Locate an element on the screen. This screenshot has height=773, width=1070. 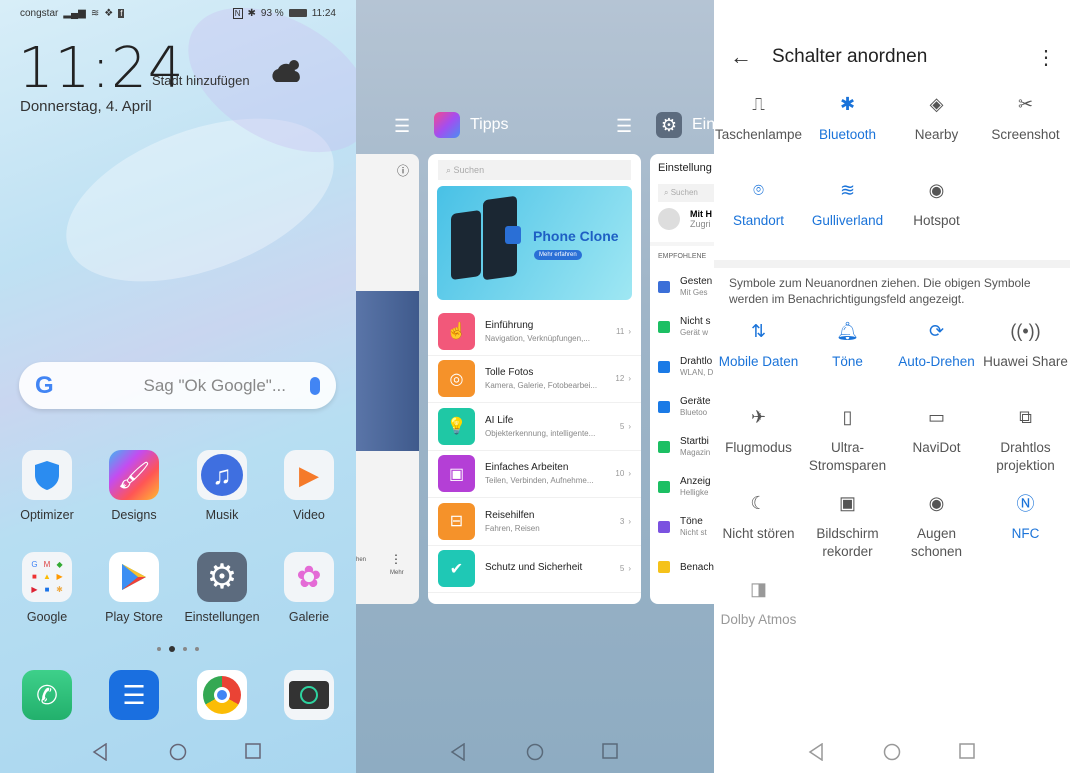
settings-list-item: Anzeig Helligke is located at coordinates (682, 487).